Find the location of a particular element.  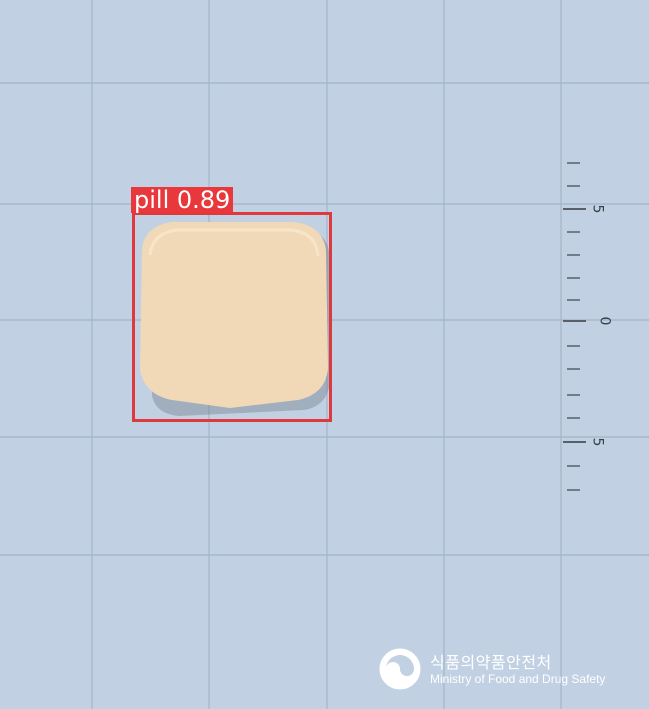

ruler-label-top: 5 is located at coordinates (597, 209).